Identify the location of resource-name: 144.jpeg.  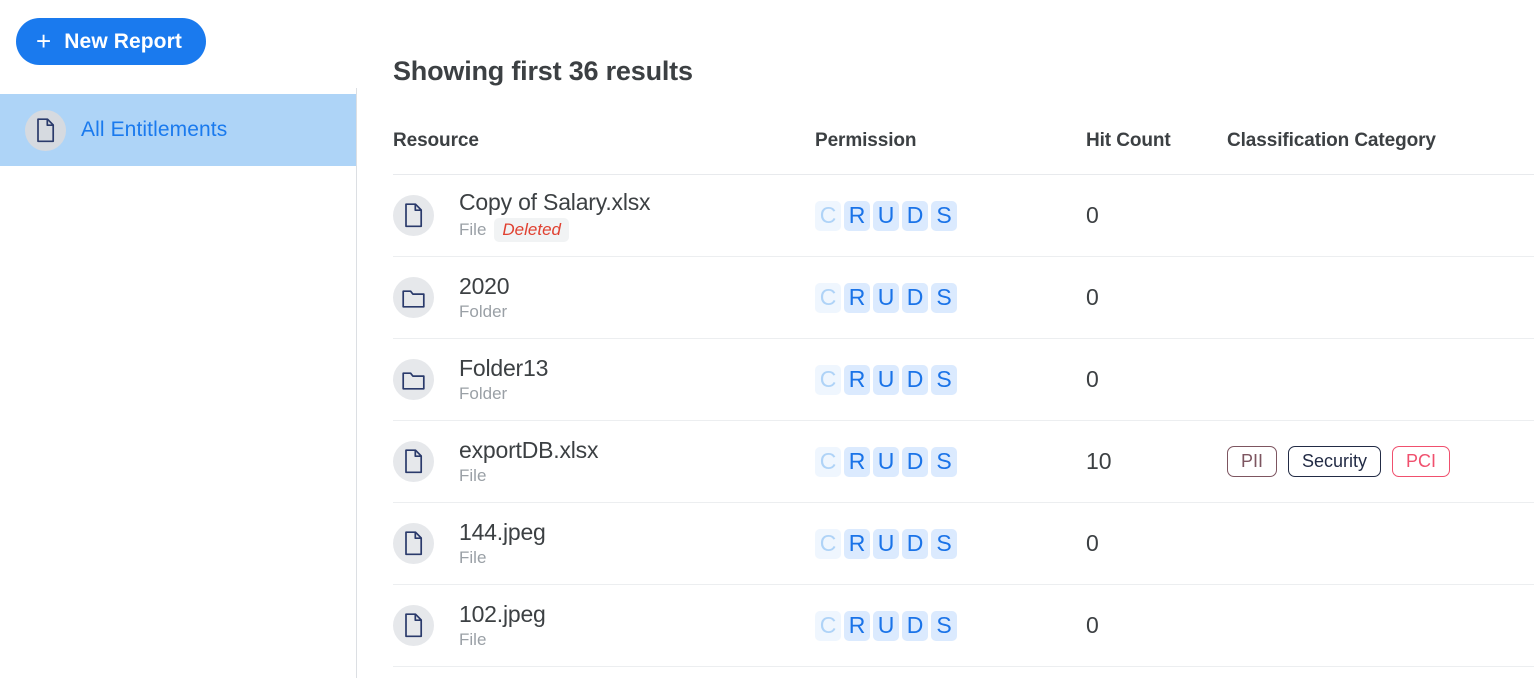
(502, 532).